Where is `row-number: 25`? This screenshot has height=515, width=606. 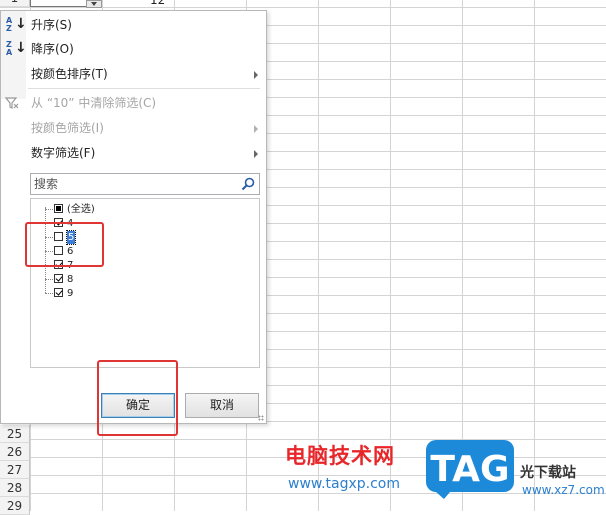
row-number: 25 is located at coordinates (14, 434).